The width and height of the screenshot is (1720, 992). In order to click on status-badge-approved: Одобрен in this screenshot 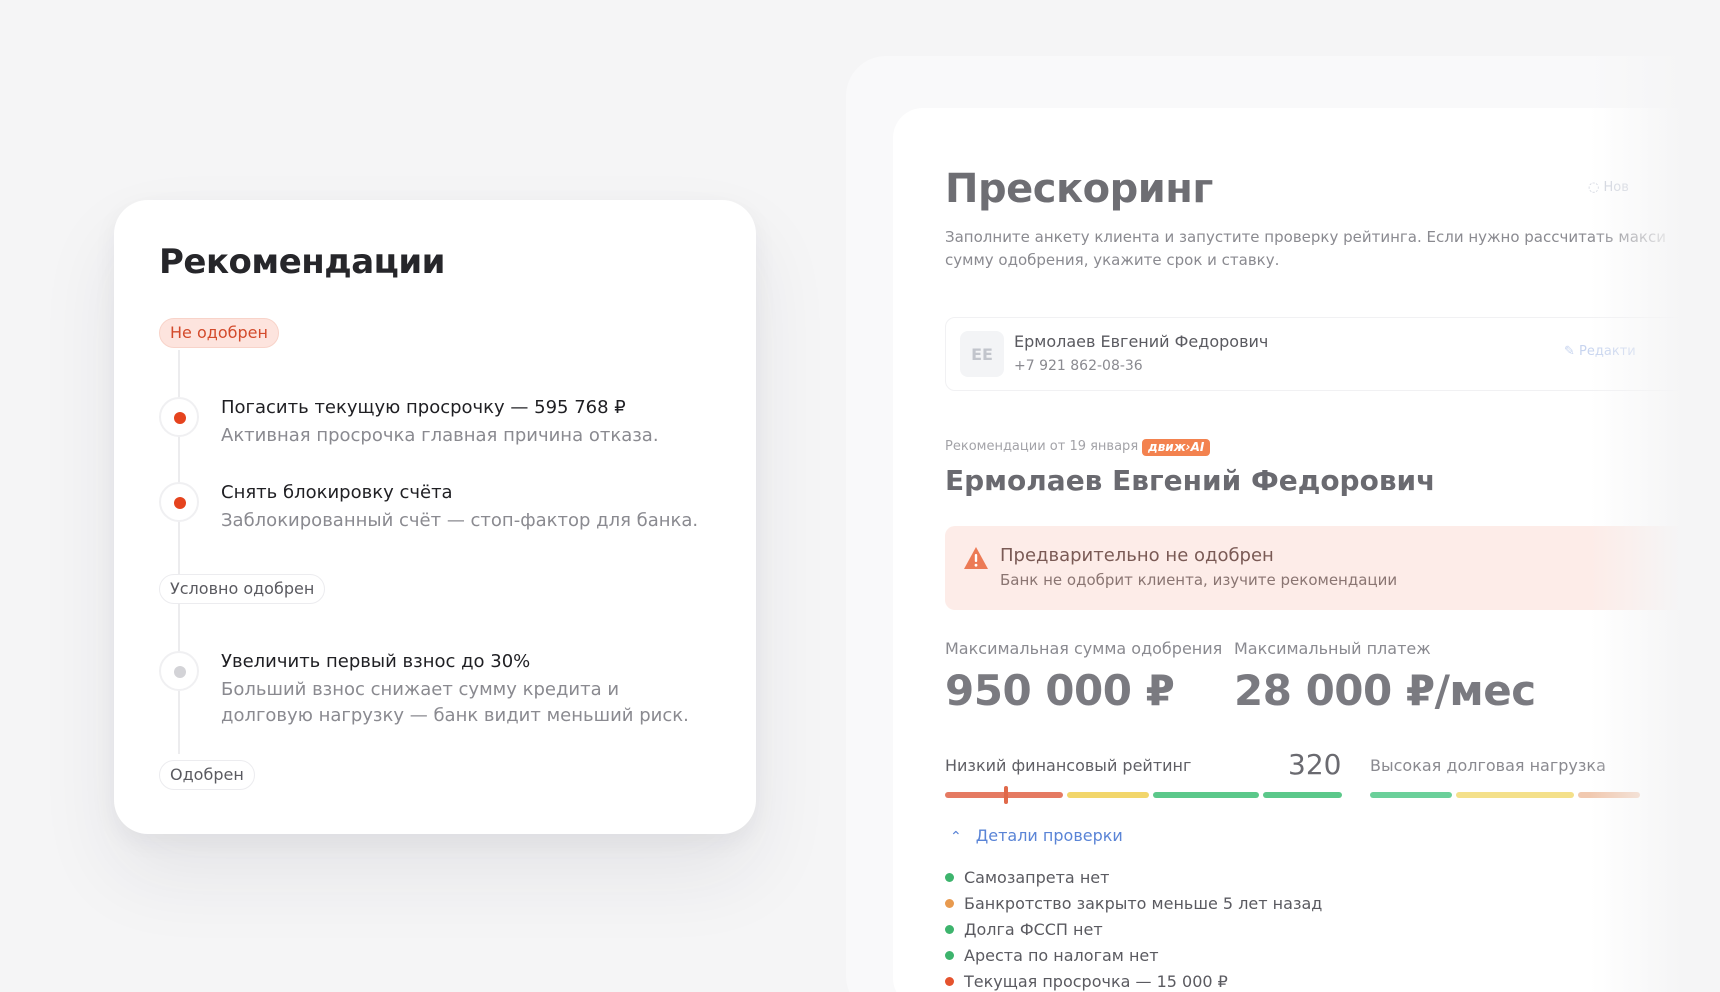, I will do `click(207, 775)`.